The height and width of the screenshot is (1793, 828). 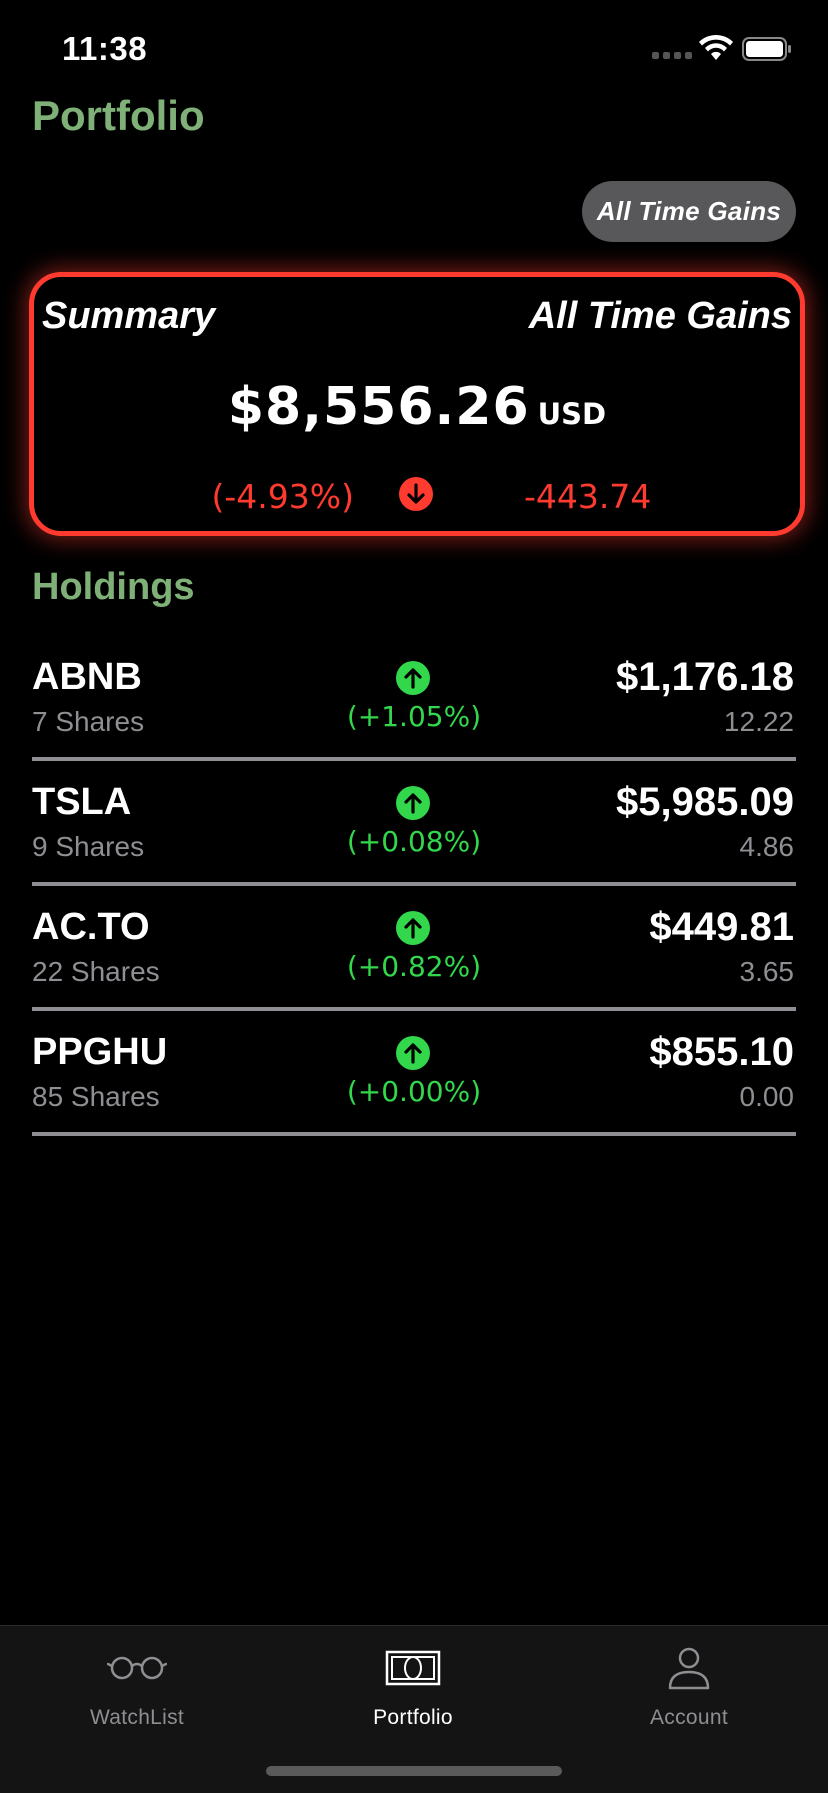 I want to click on cellular-signal-icon, so click(x=672, y=55).